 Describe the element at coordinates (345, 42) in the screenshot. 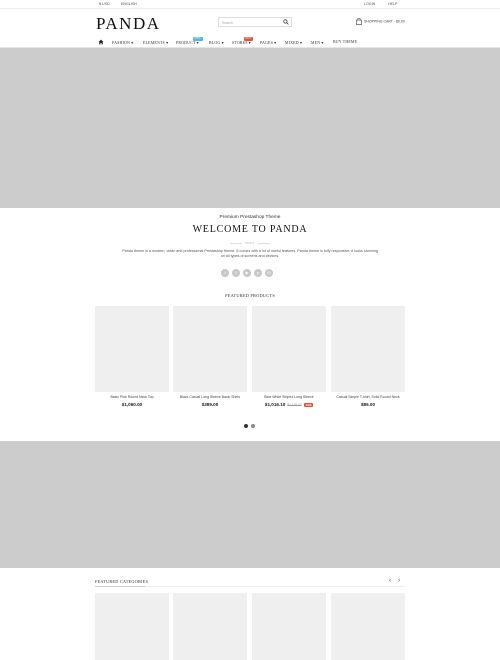

I see `nav-item-buy-theme: BUY THEME` at that location.